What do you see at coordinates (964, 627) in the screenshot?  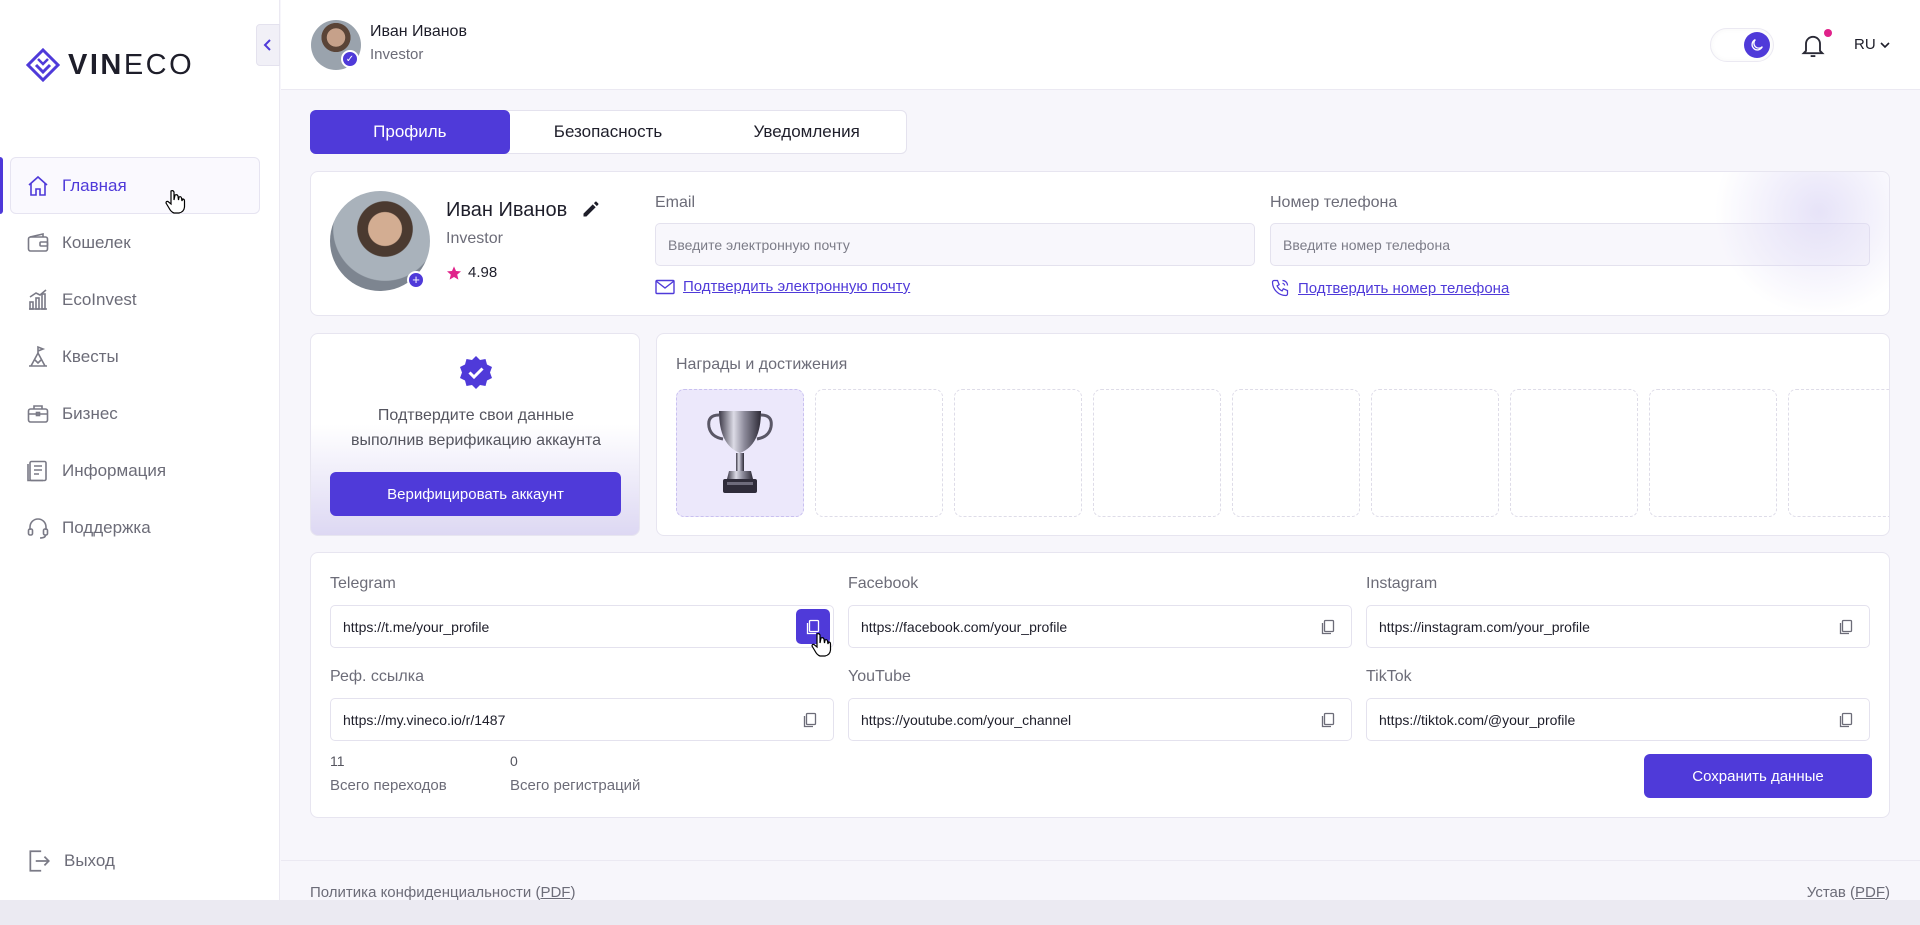 I see `facebook-value: https://facebook.com/your_profile` at bounding box center [964, 627].